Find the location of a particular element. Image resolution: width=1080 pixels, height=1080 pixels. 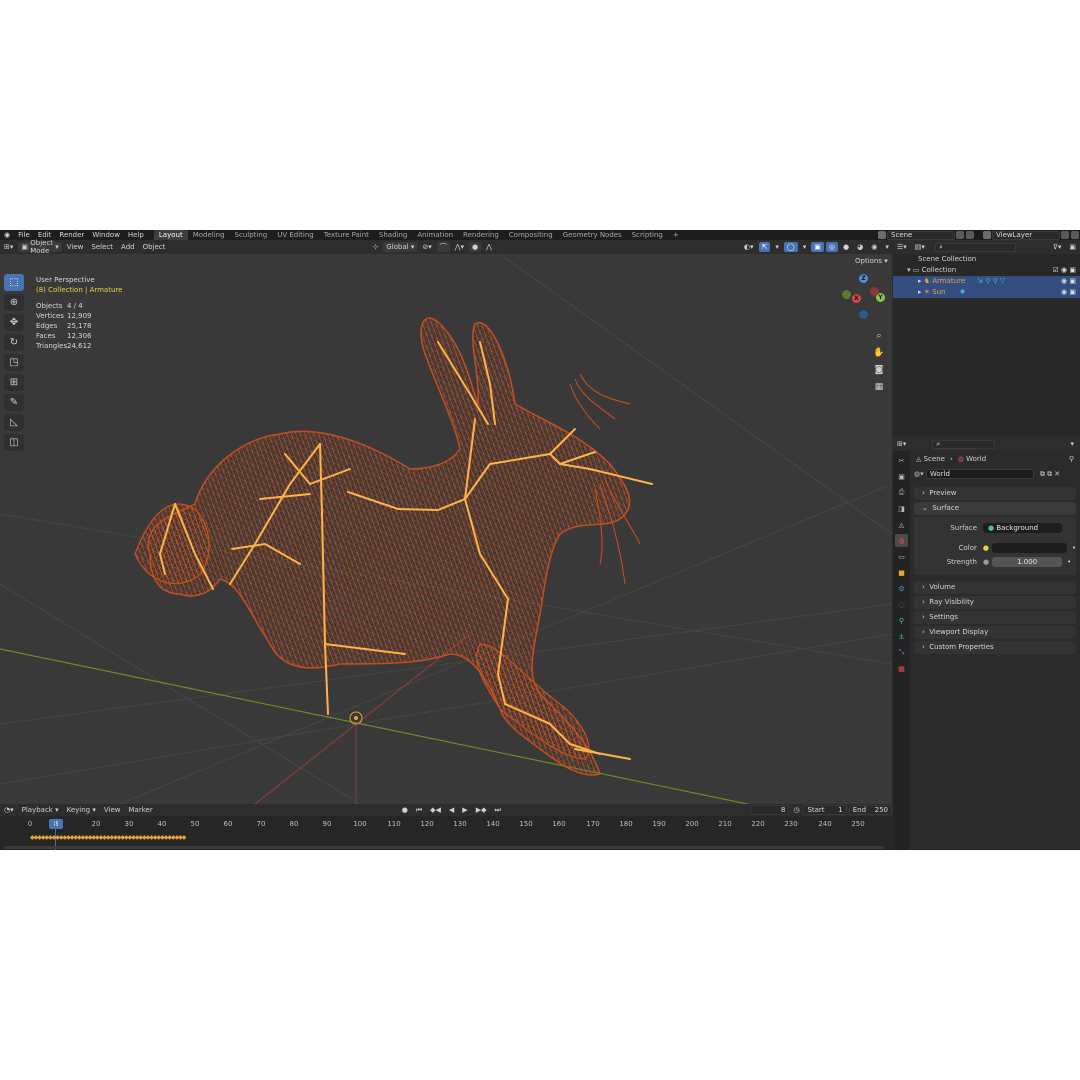

menu-help: Help is located at coordinates (136, 235).